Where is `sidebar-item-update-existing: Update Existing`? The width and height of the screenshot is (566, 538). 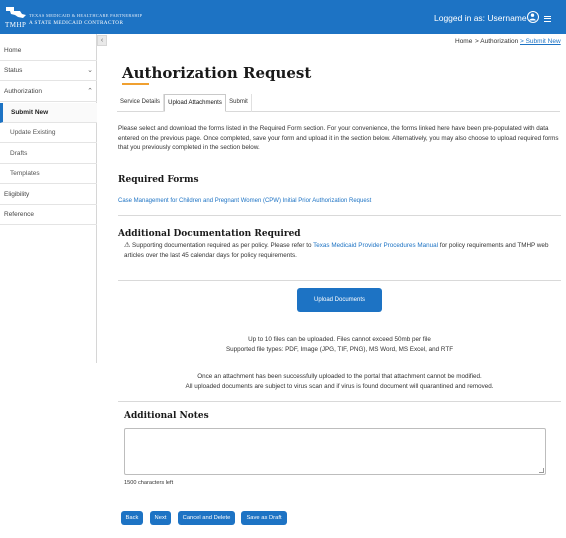 sidebar-item-update-existing: Update Existing is located at coordinates (48, 133).